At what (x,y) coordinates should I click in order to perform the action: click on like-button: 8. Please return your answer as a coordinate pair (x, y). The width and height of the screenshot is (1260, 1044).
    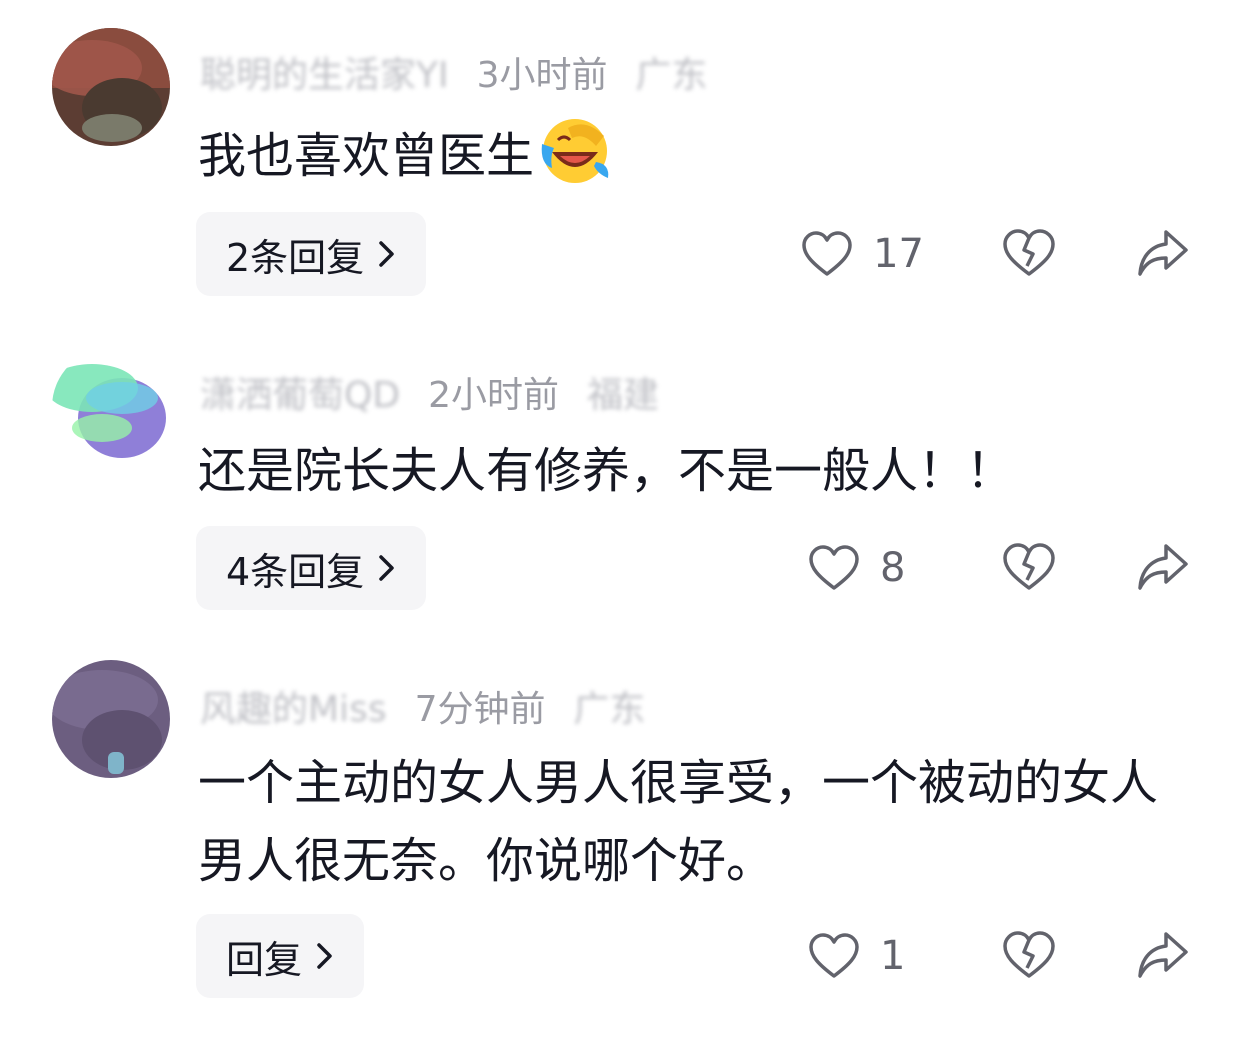
    Looking at the image, I should click on (866, 568).